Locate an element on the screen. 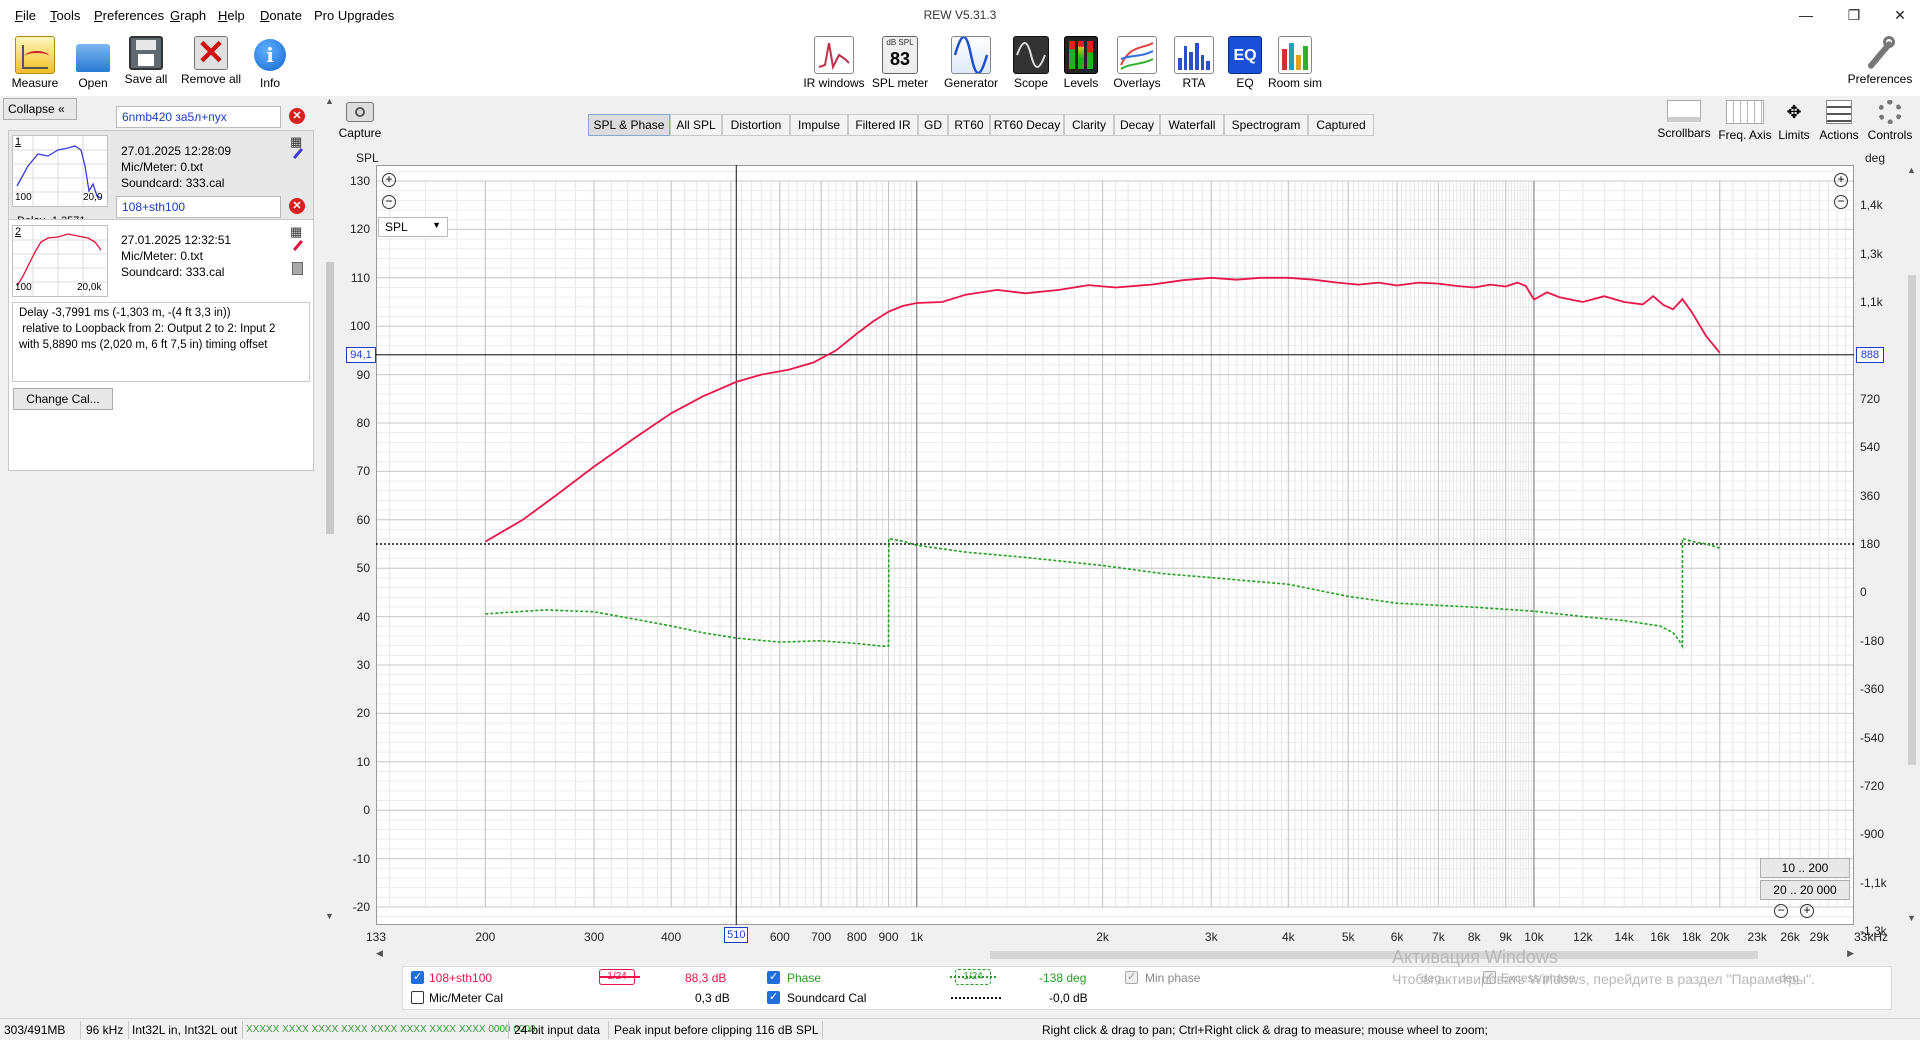  min-phase-label: Min phase is located at coordinates (1173, 978).